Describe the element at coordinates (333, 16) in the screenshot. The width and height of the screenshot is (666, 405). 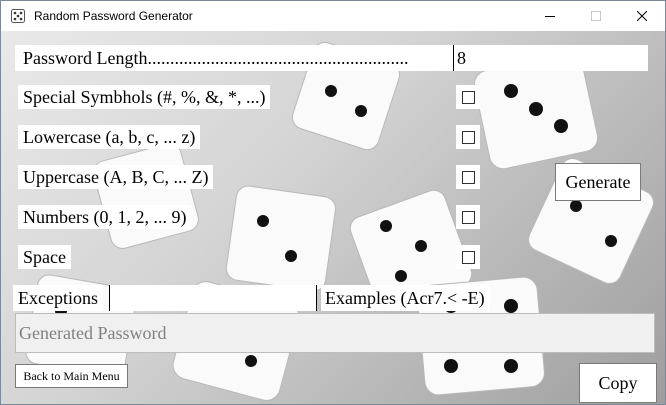
I see `title-bar: Random Password Generator` at that location.